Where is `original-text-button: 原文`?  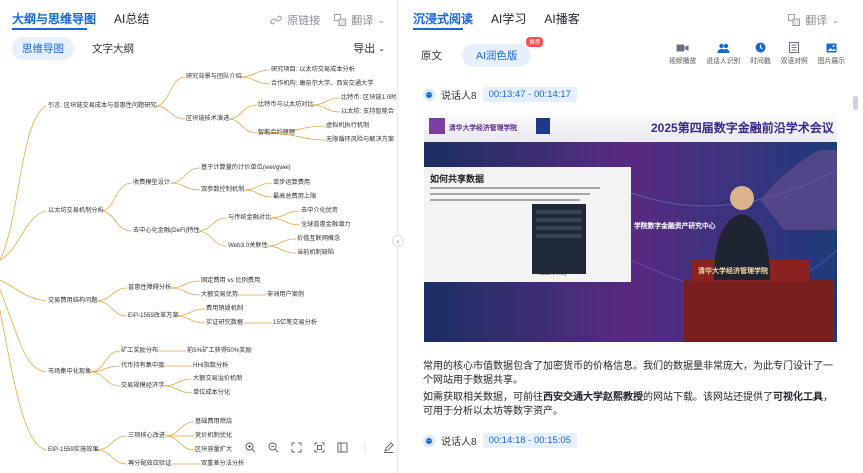
original-text-button: 原文 is located at coordinates (431, 55).